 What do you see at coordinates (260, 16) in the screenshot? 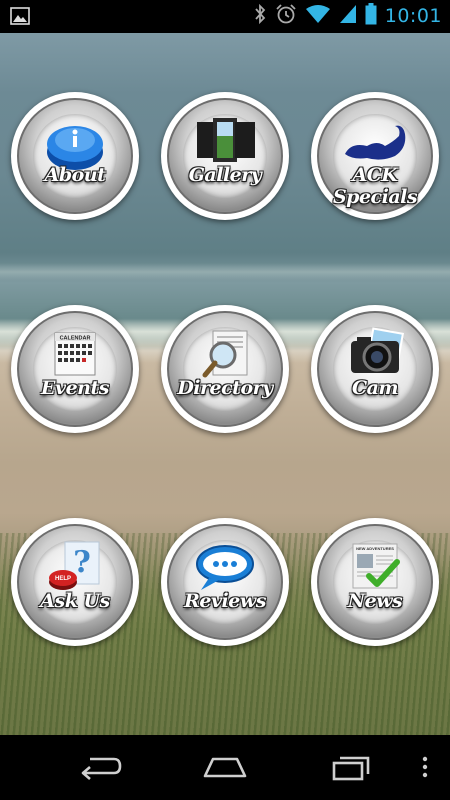
I see `bluetooth-icon` at bounding box center [260, 16].